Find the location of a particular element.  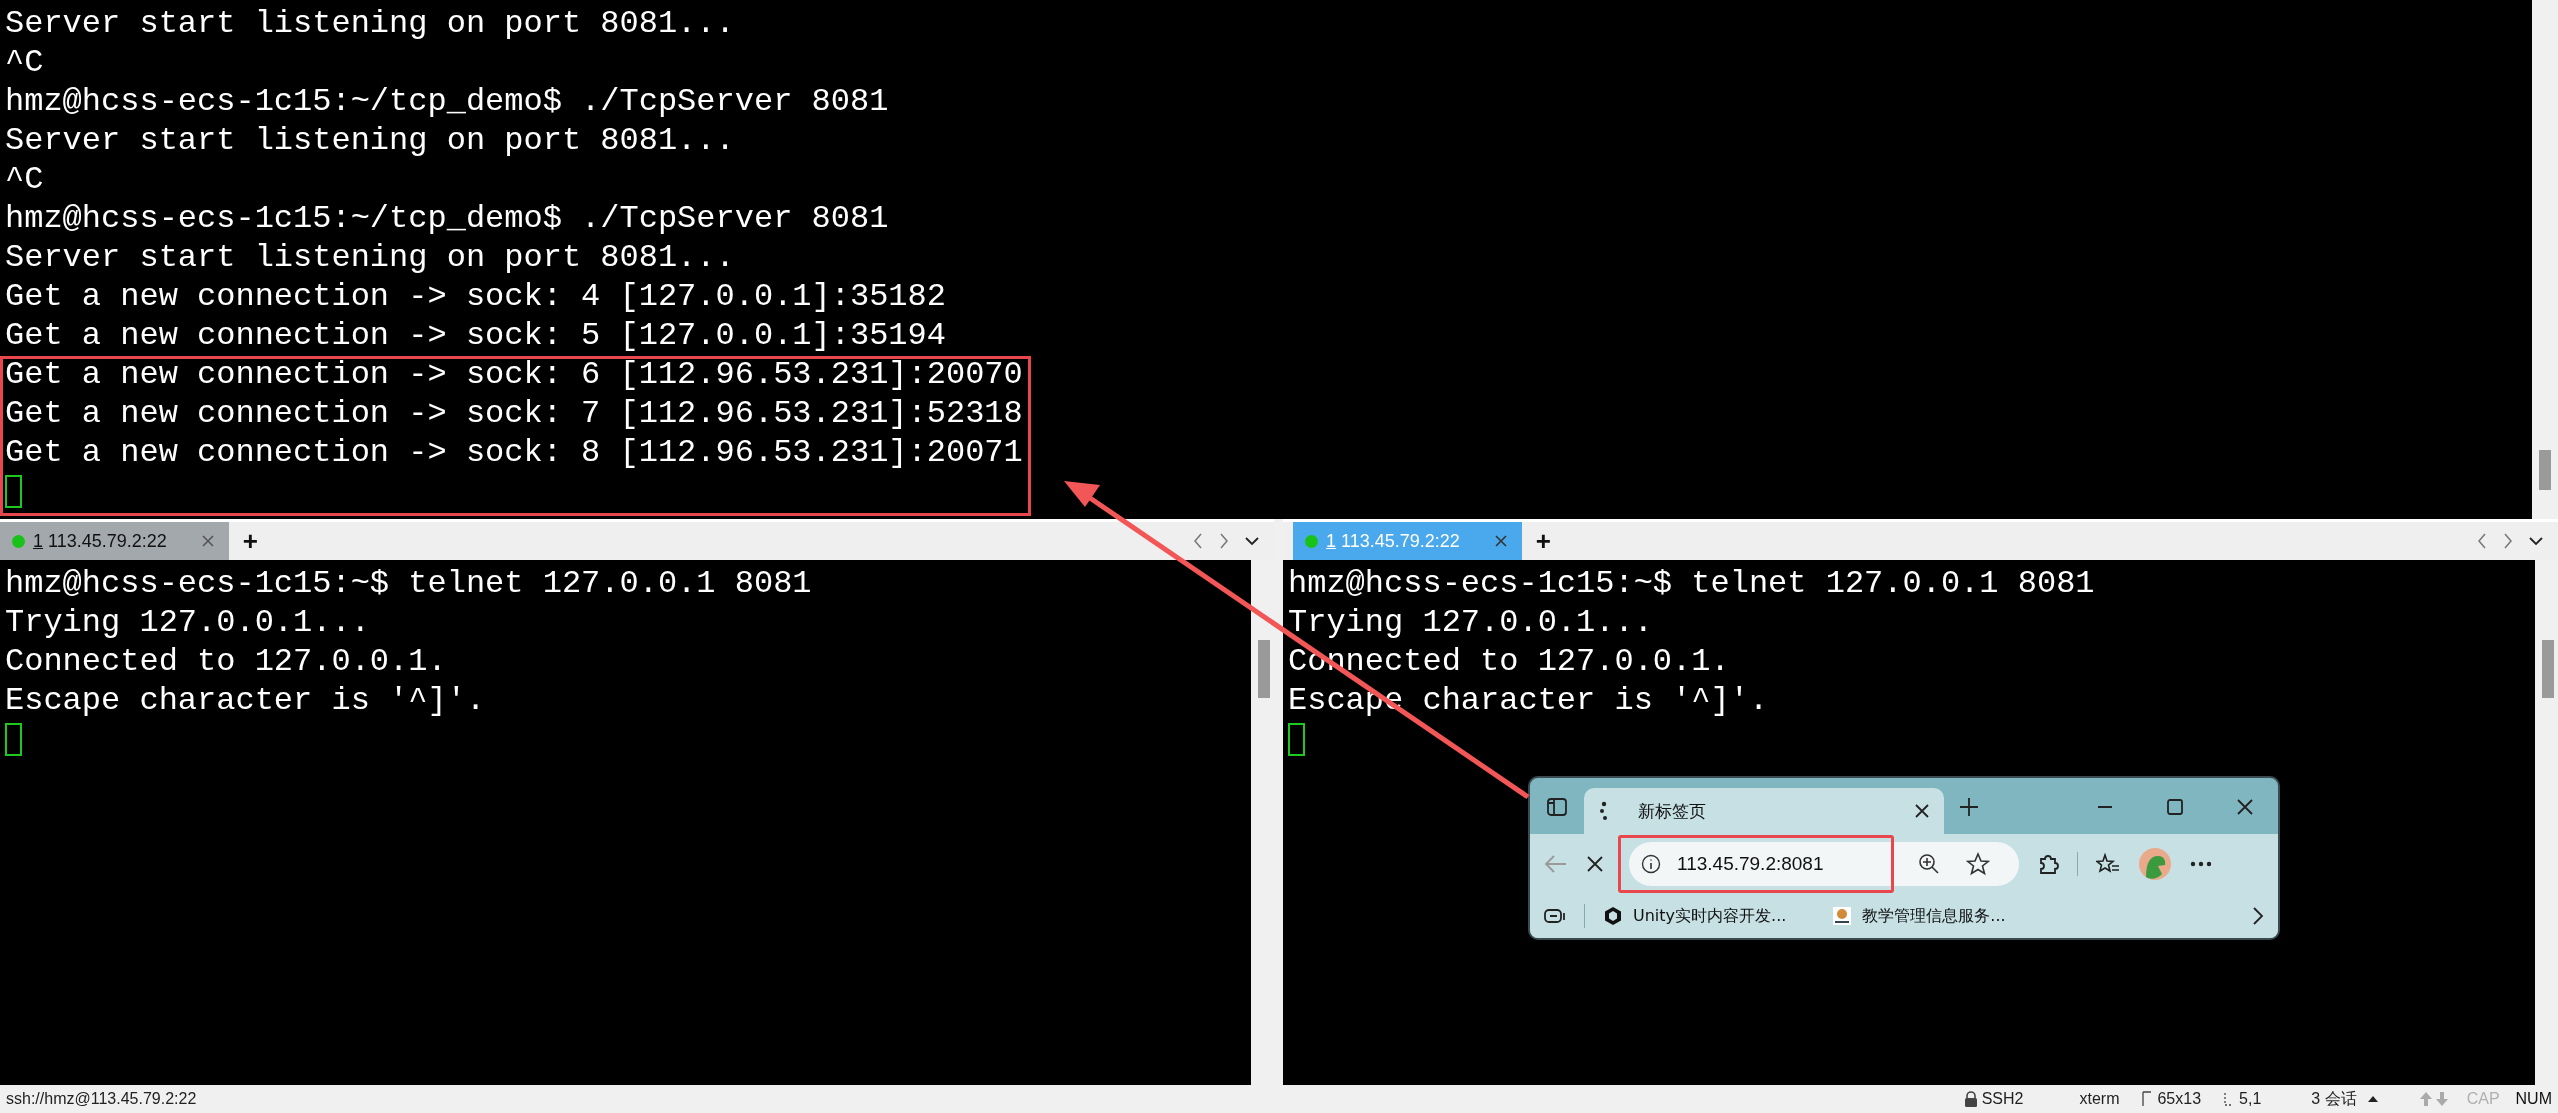

protocol-text: SSH2 is located at coordinates (2002, 1099).